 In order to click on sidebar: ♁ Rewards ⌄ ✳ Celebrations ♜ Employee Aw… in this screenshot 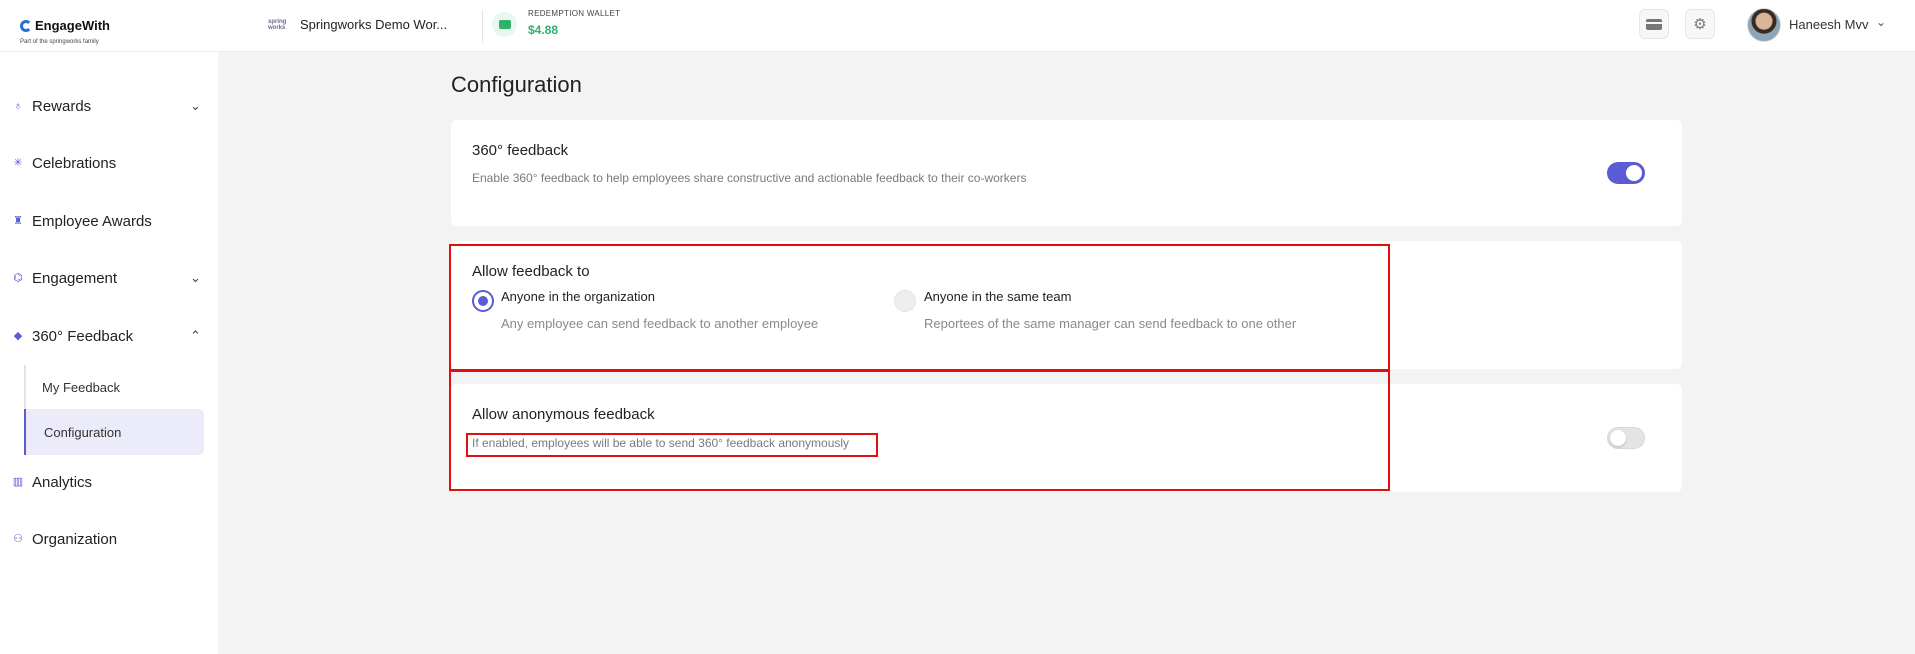, I will do `click(109, 353)`.